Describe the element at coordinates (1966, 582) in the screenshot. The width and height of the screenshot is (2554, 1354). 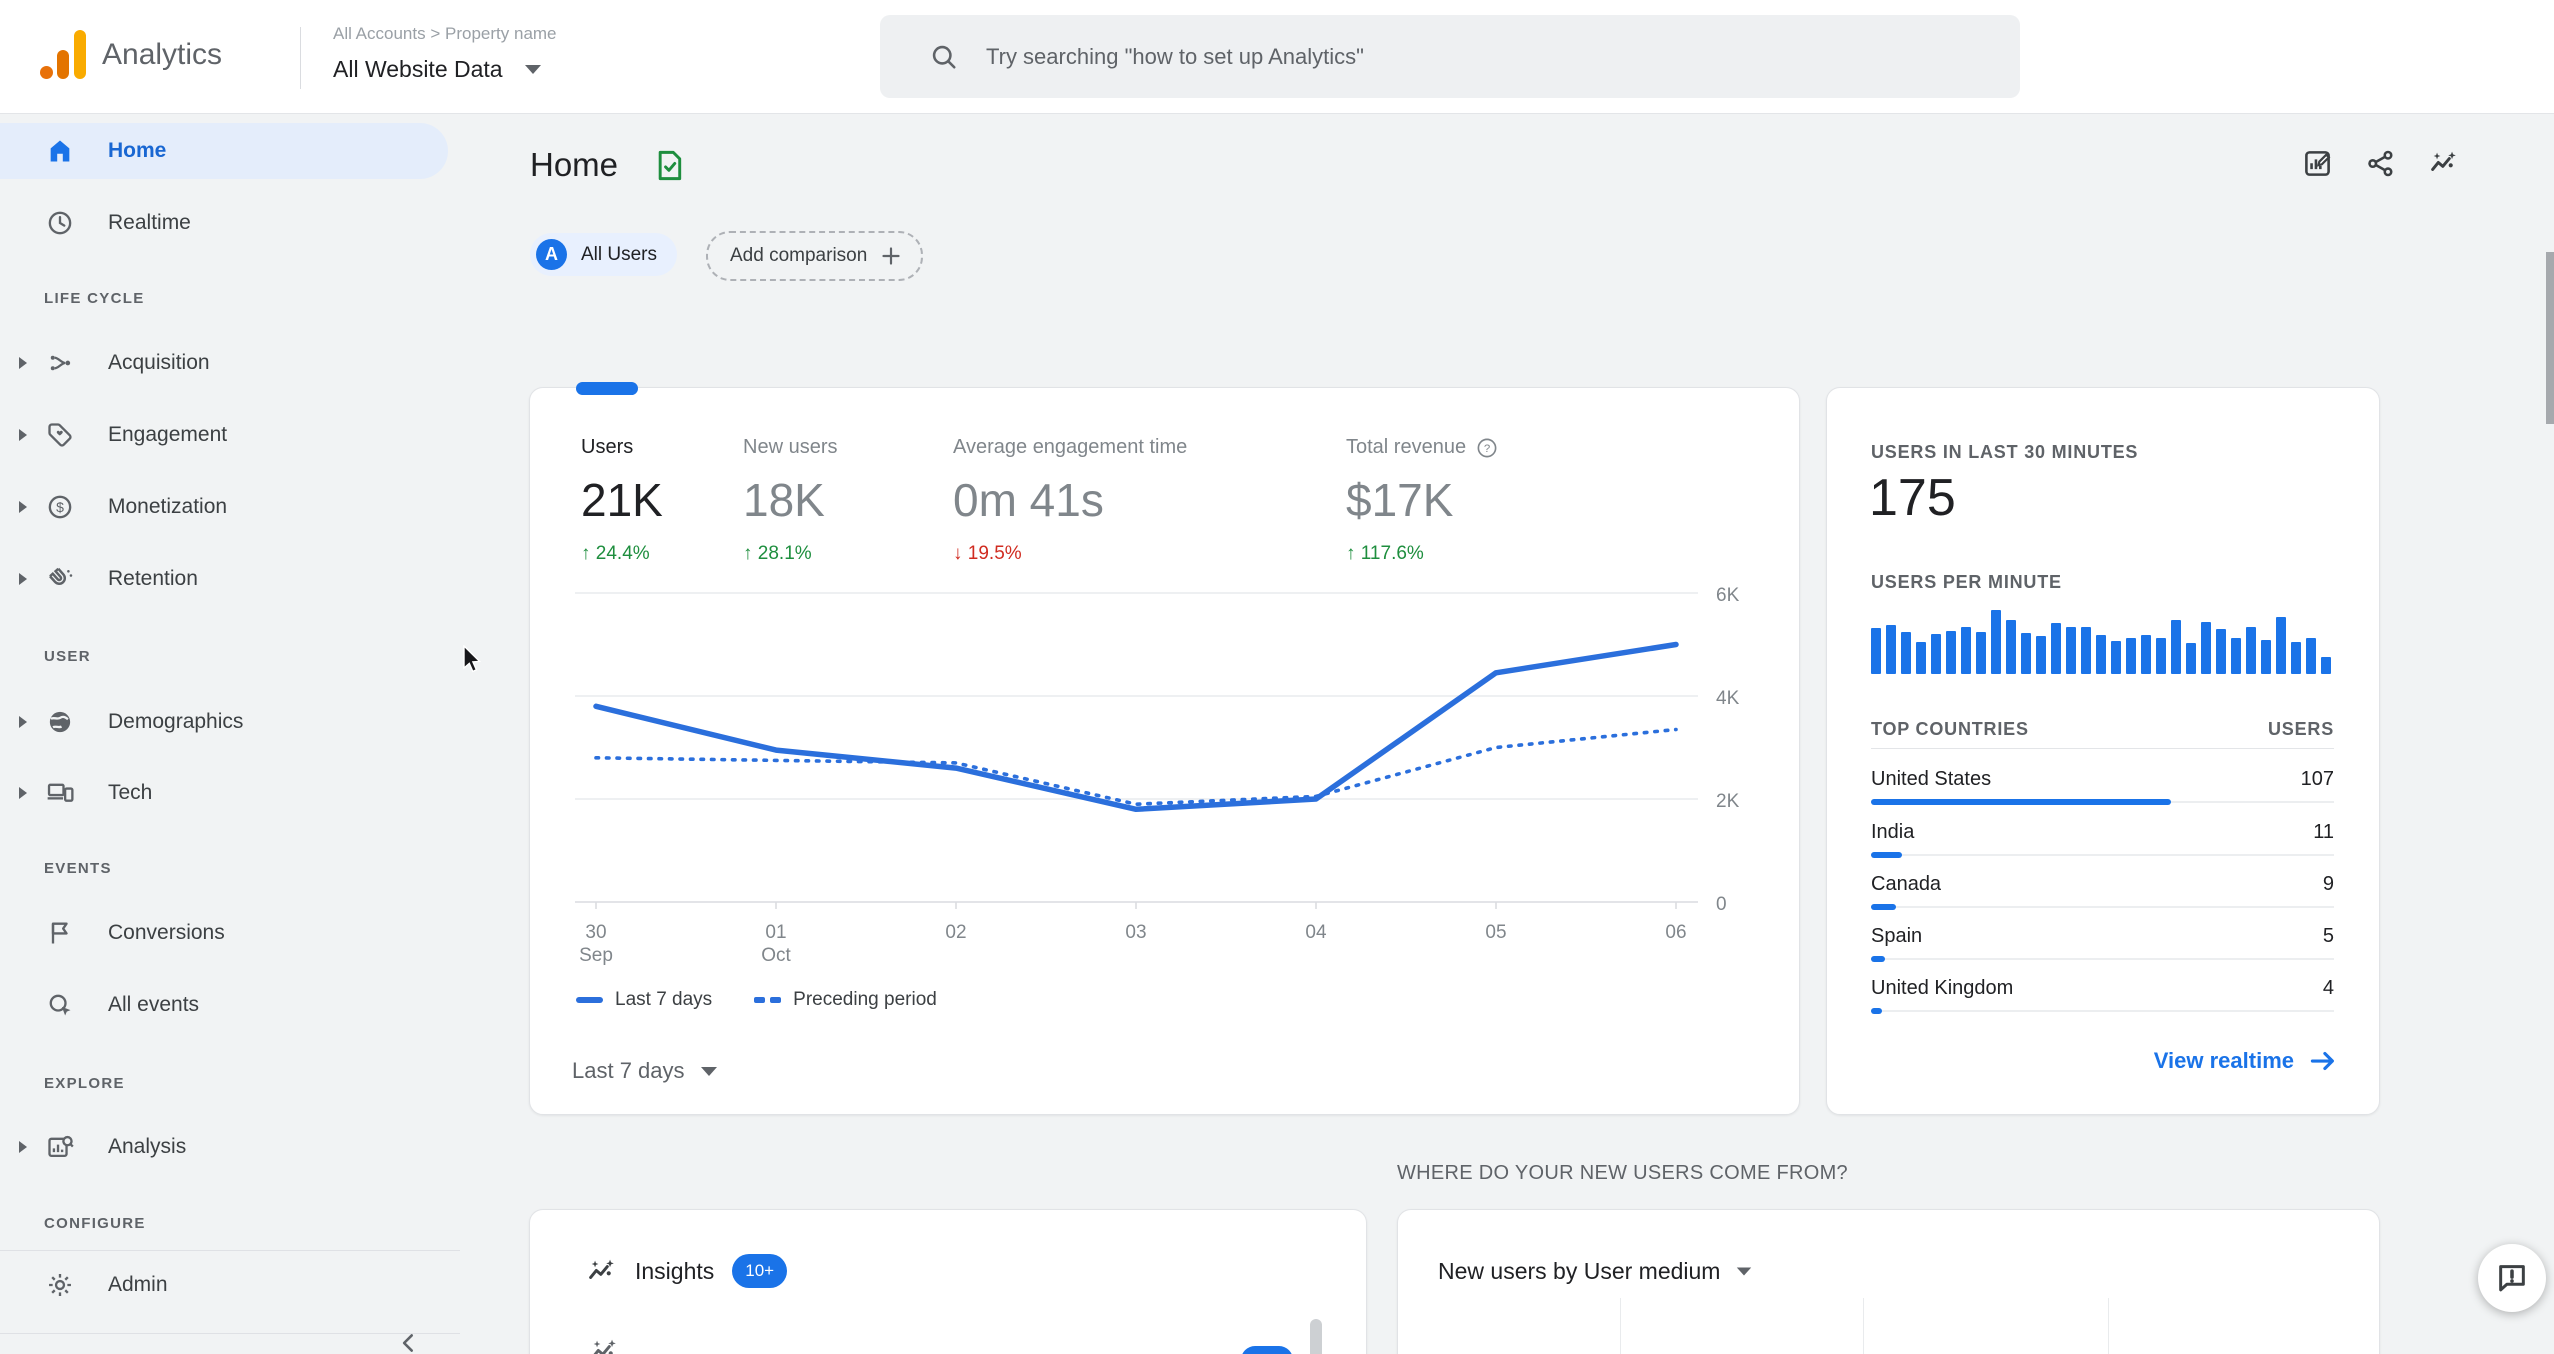
I see `users-per-minute-label: USERS PER MINUTE` at that location.